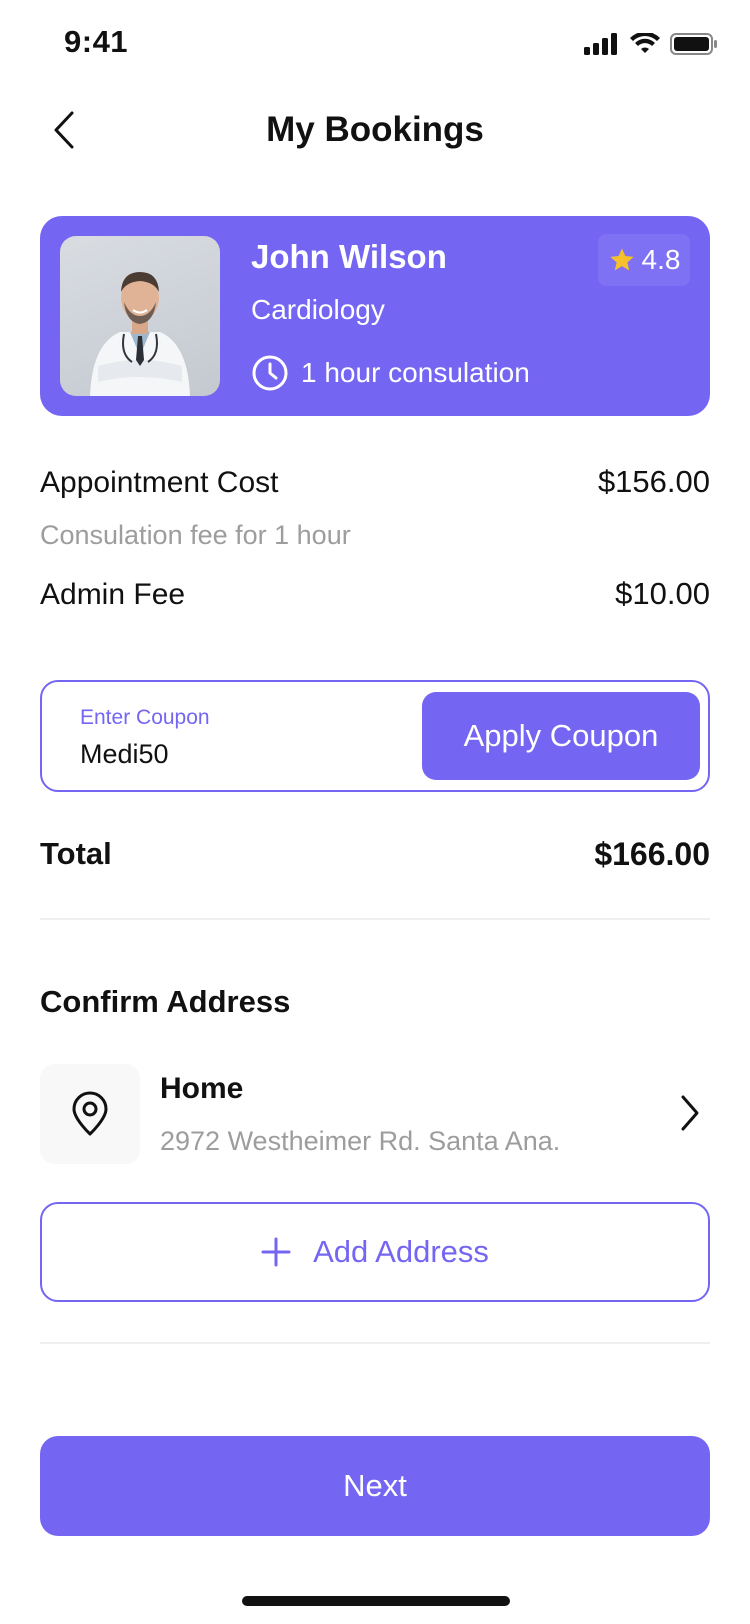 The image size is (750, 1624). Describe the element at coordinates (690, 1115) in the screenshot. I see `chevron-right-icon` at that location.